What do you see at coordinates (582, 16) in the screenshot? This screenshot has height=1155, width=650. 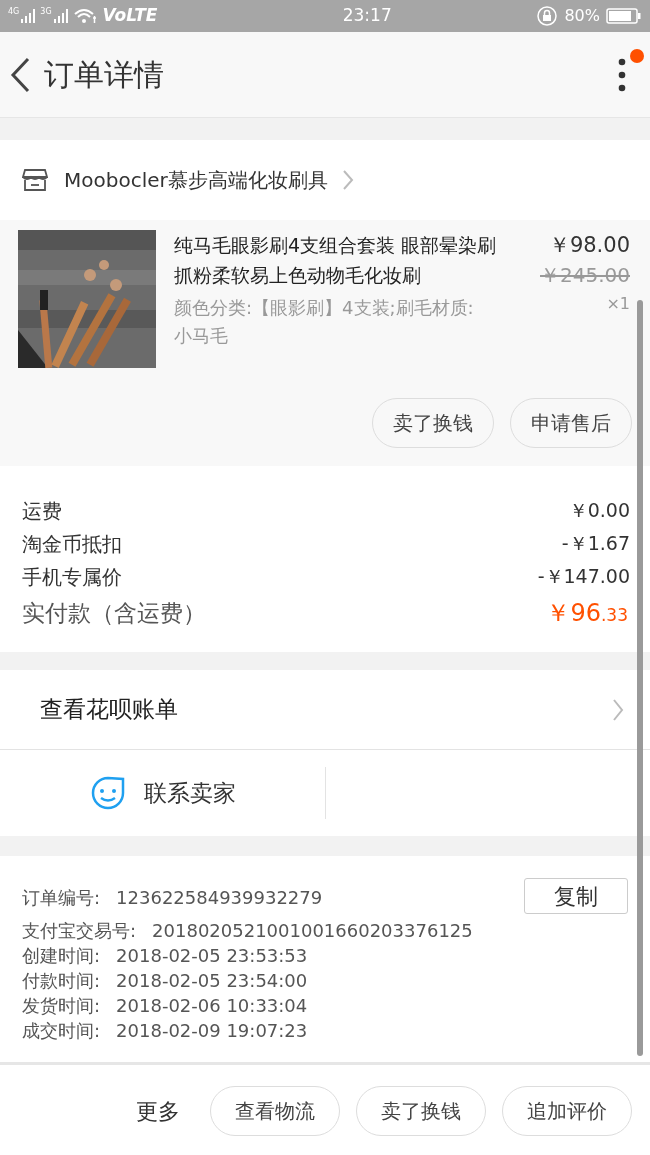 I see `battery-percent: 80%` at bounding box center [582, 16].